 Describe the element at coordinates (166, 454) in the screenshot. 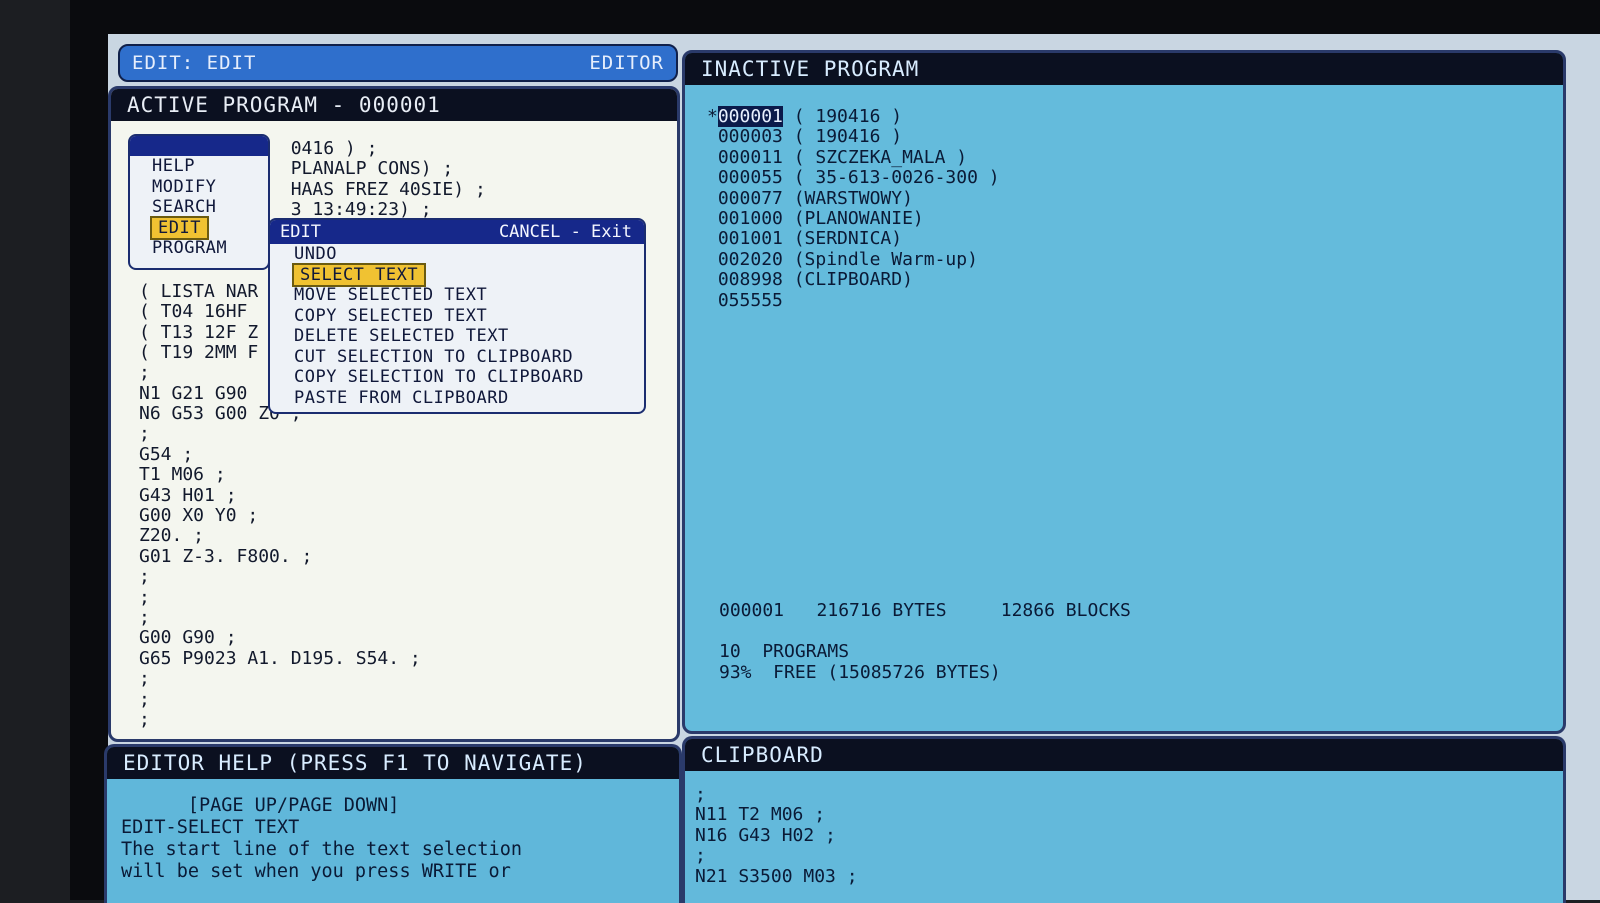

I see `code-line: G54 ;` at that location.